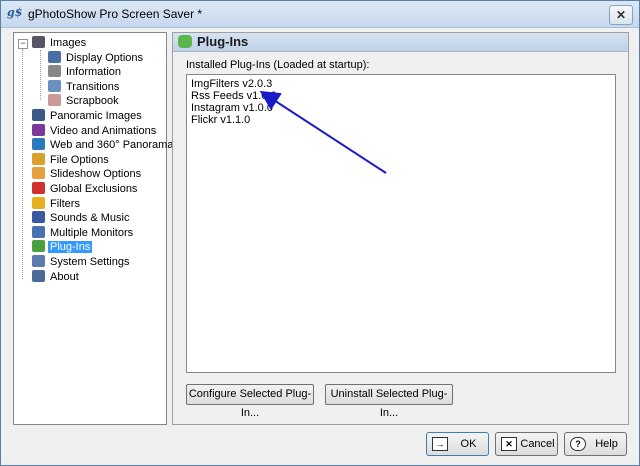 Image resolution: width=640 pixels, height=466 pixels. I want to click on ok-label: OK, so click(468, 444).